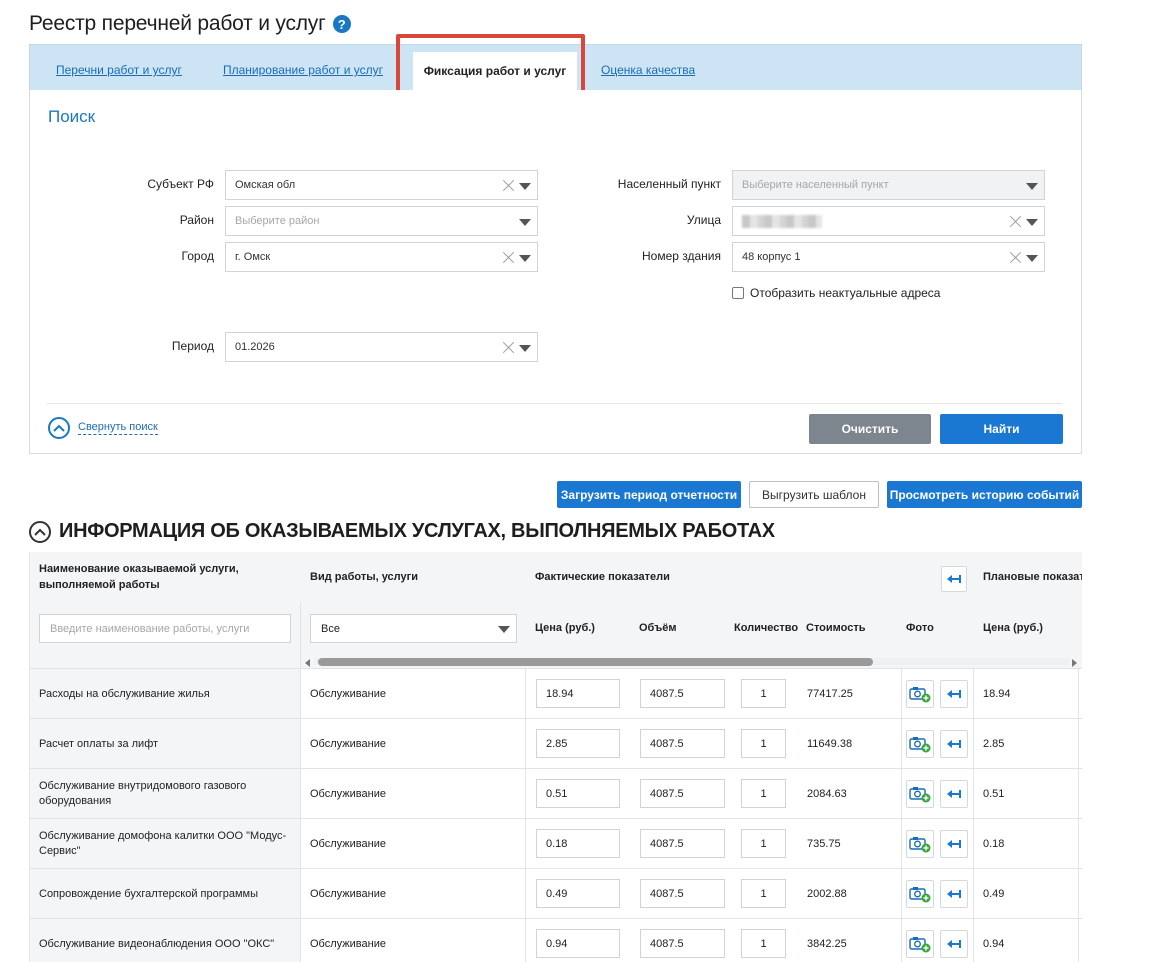 Image resolution: width=1176 pixels, height=962 pixels. I want to click on clear-button: Очистить, so click(870, 429).